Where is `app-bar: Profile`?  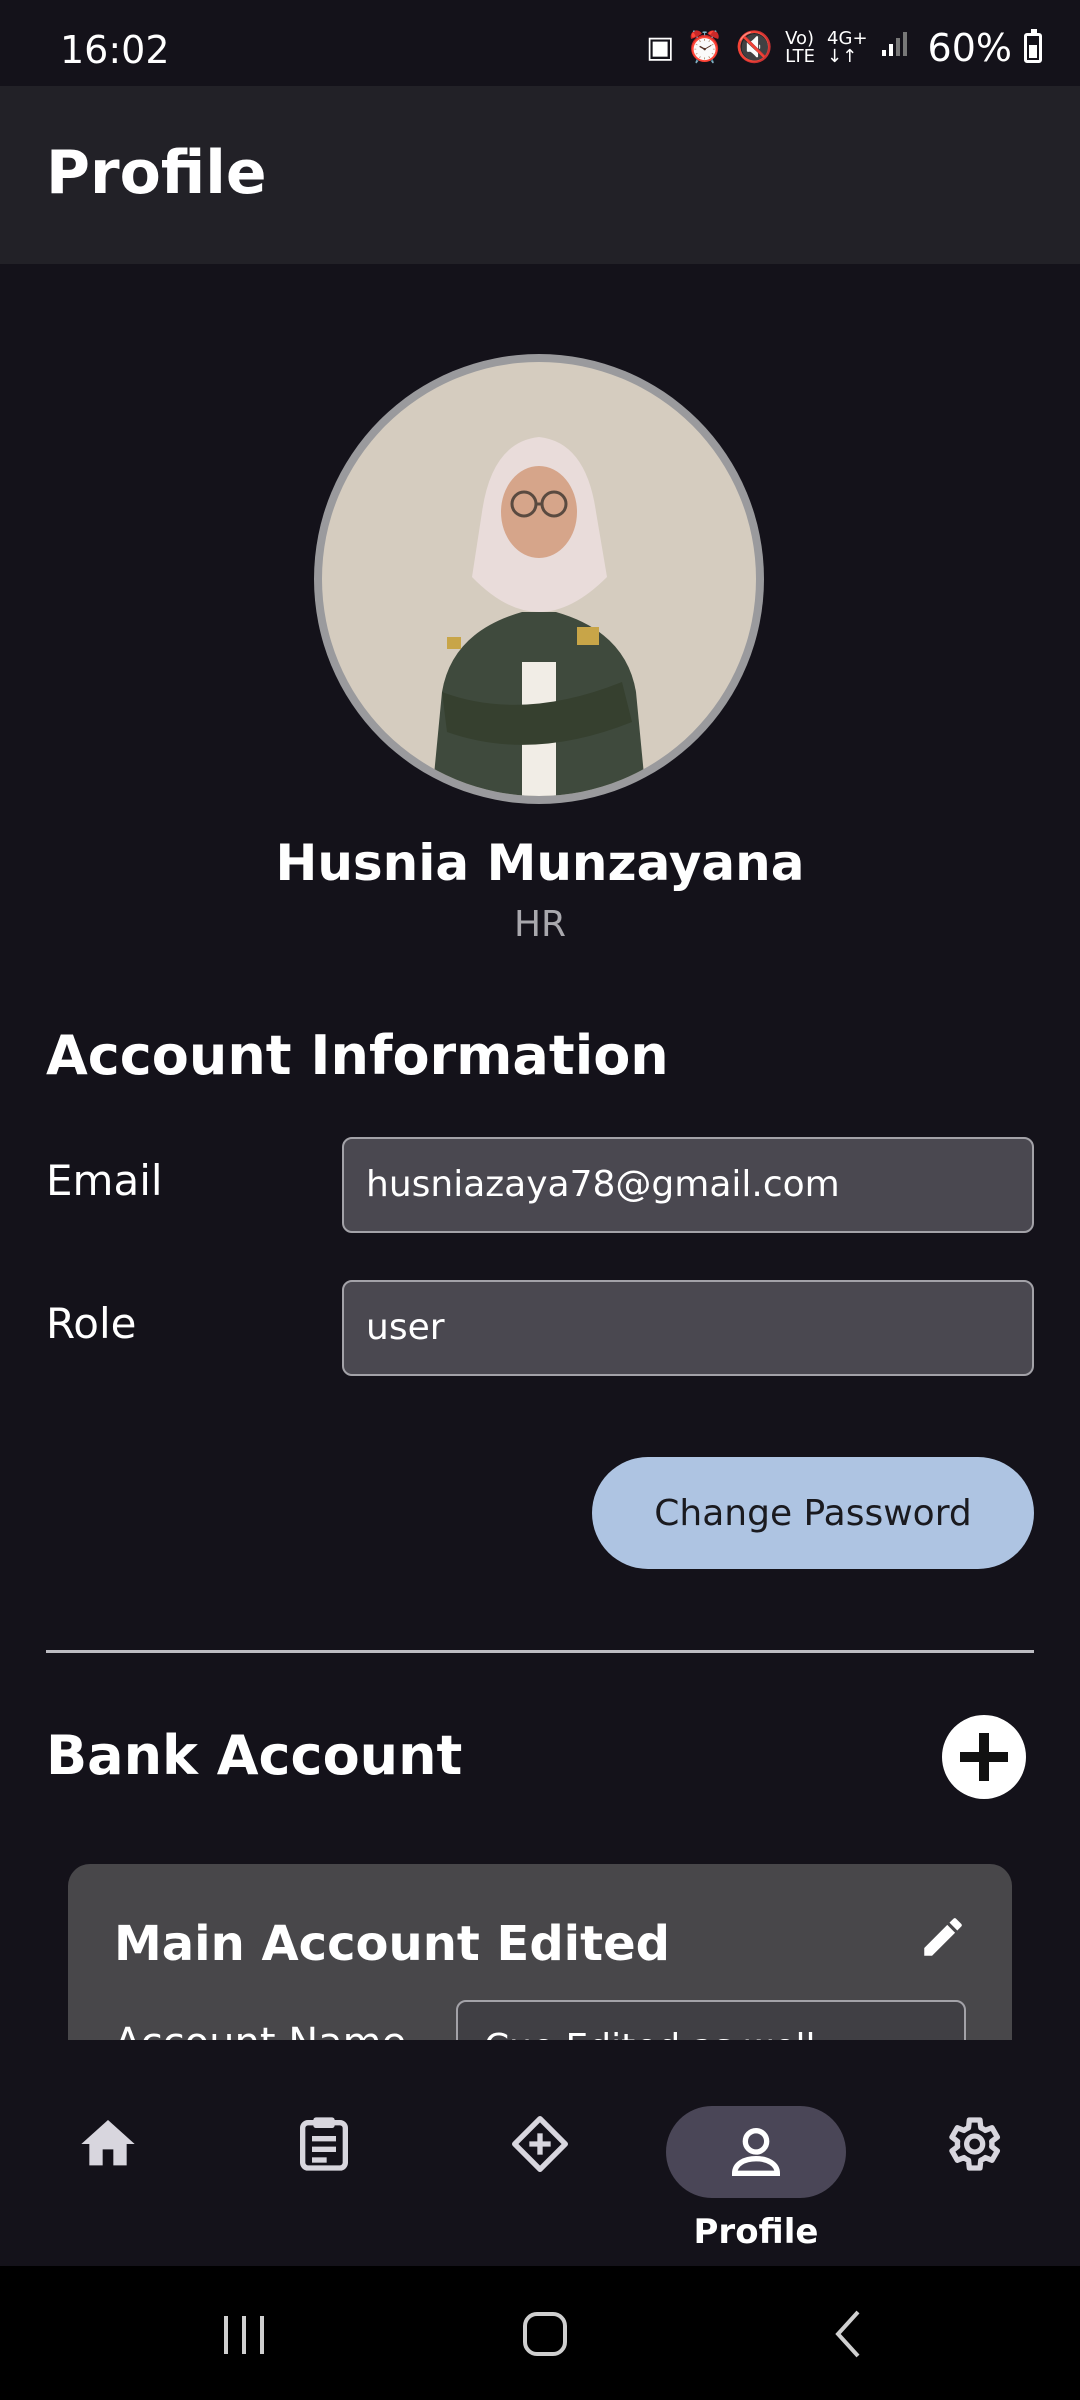
app-bar: Profile is located at coordinates (540, 175).